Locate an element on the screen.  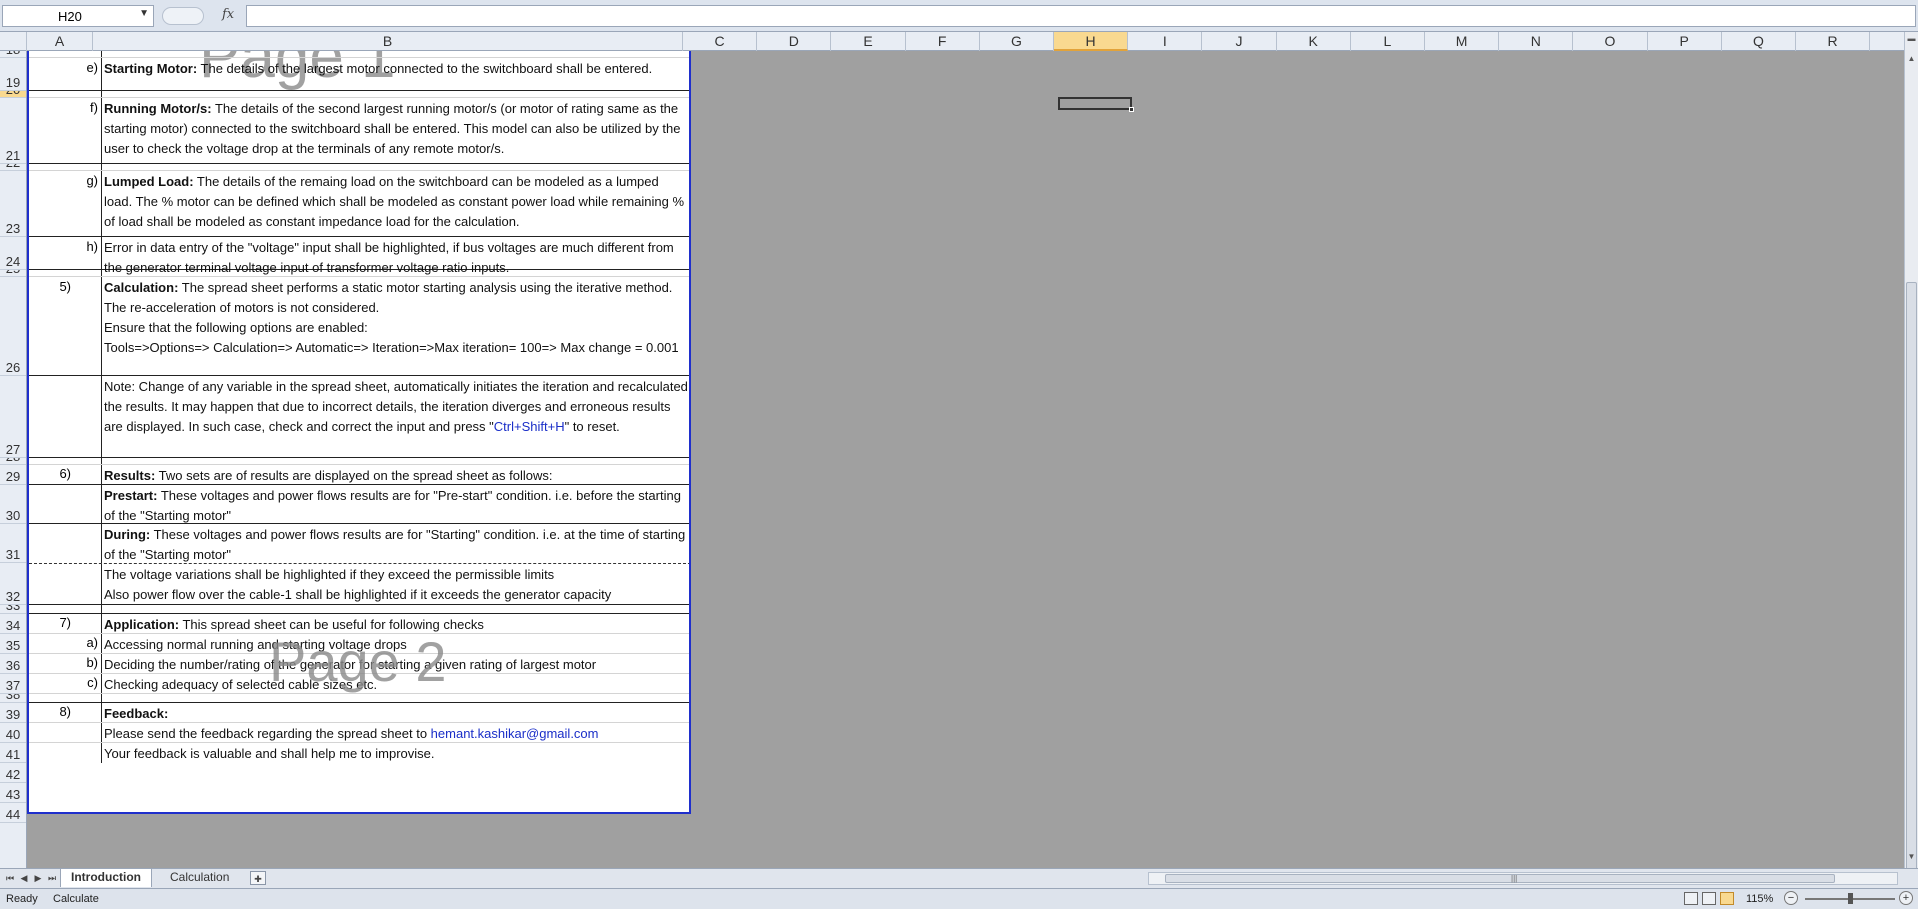
column-header-j: J is located at coordinates (1239, 41).